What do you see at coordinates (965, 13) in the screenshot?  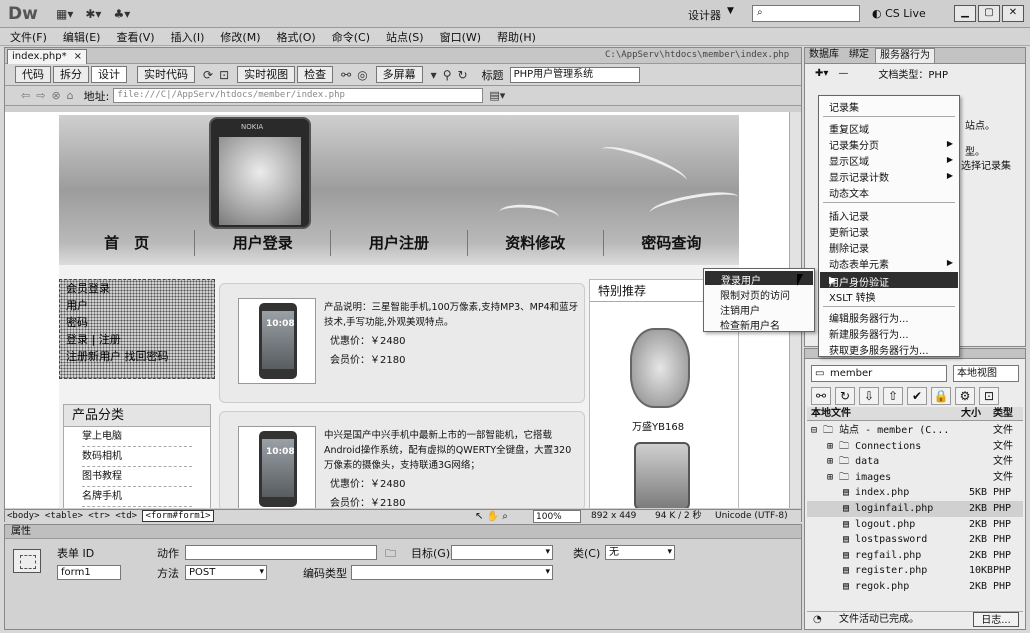 I see `minimize-icon: ▁` at bounding box center [965, 13].